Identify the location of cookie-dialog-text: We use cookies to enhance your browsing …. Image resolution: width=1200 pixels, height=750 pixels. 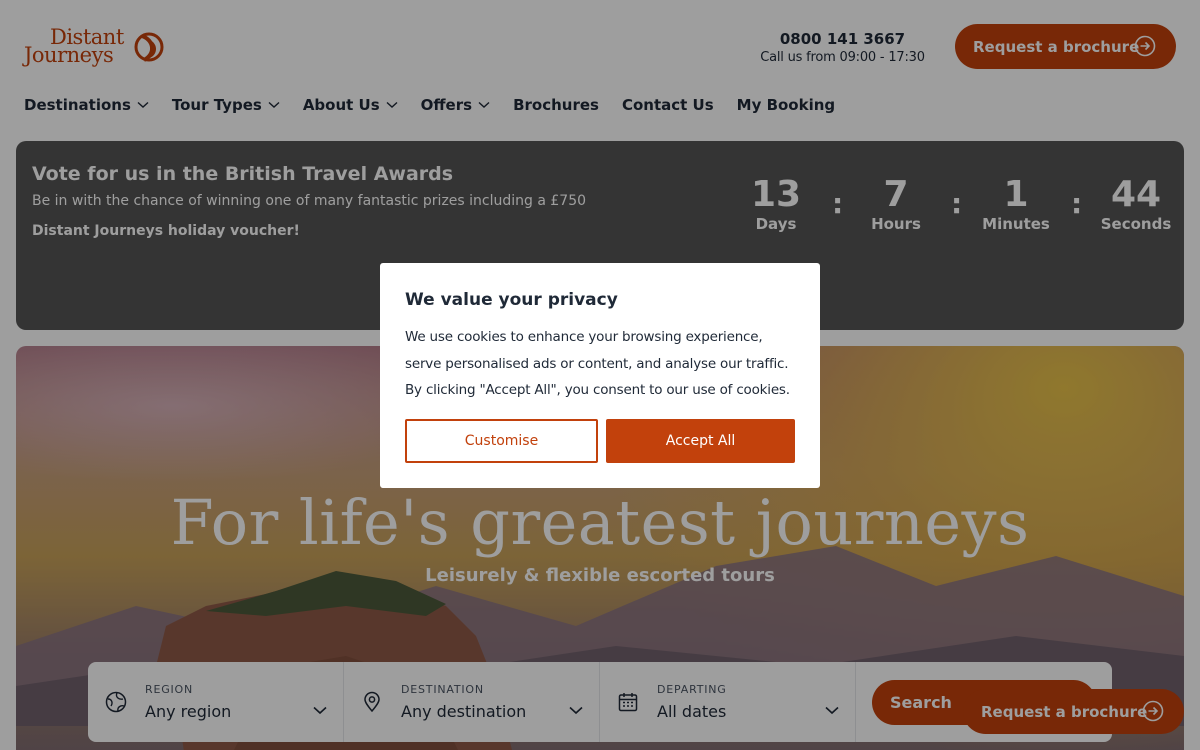
(597, 363).